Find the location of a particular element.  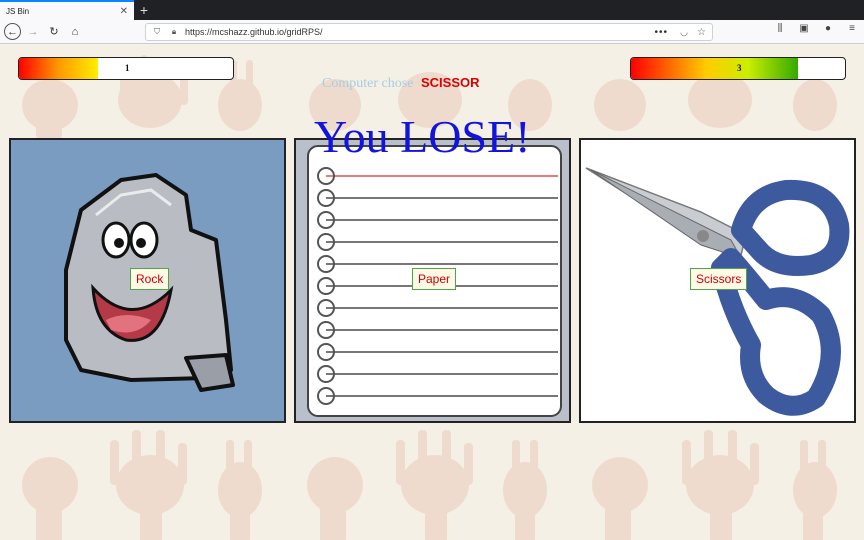

toolbar-icons: ⫼ ▣ ● ≡ is located at coordinates (816, 28).